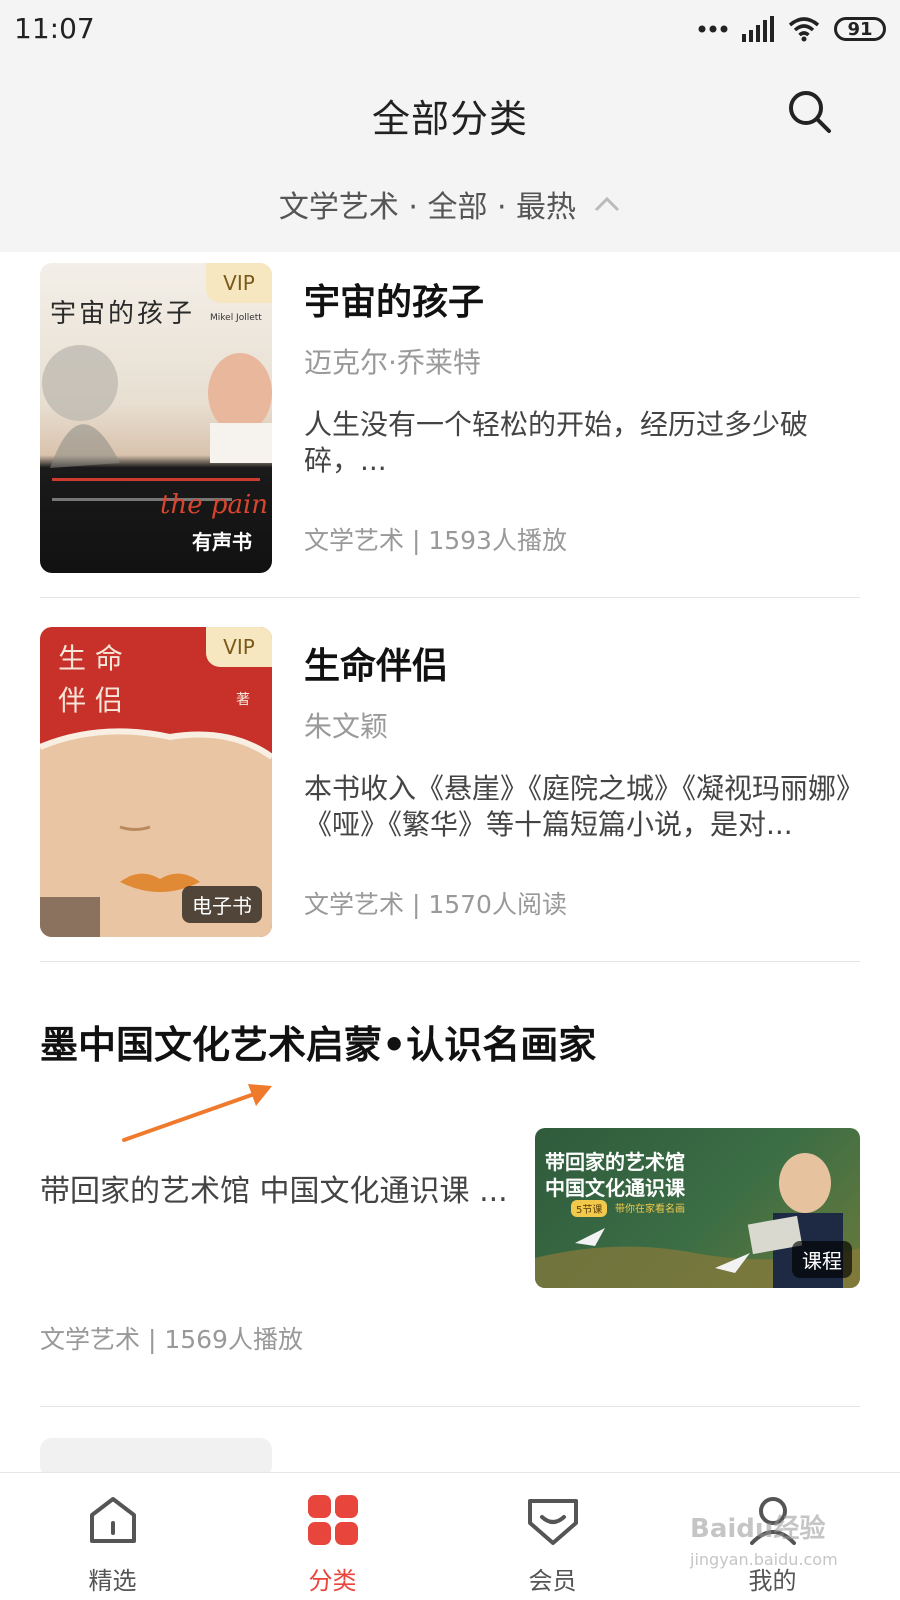 The image size is (900, 1600). Describe the element at coordinates (394, 299) in the screenshot. I see `item-title: 宇宙的孩子` at that location.